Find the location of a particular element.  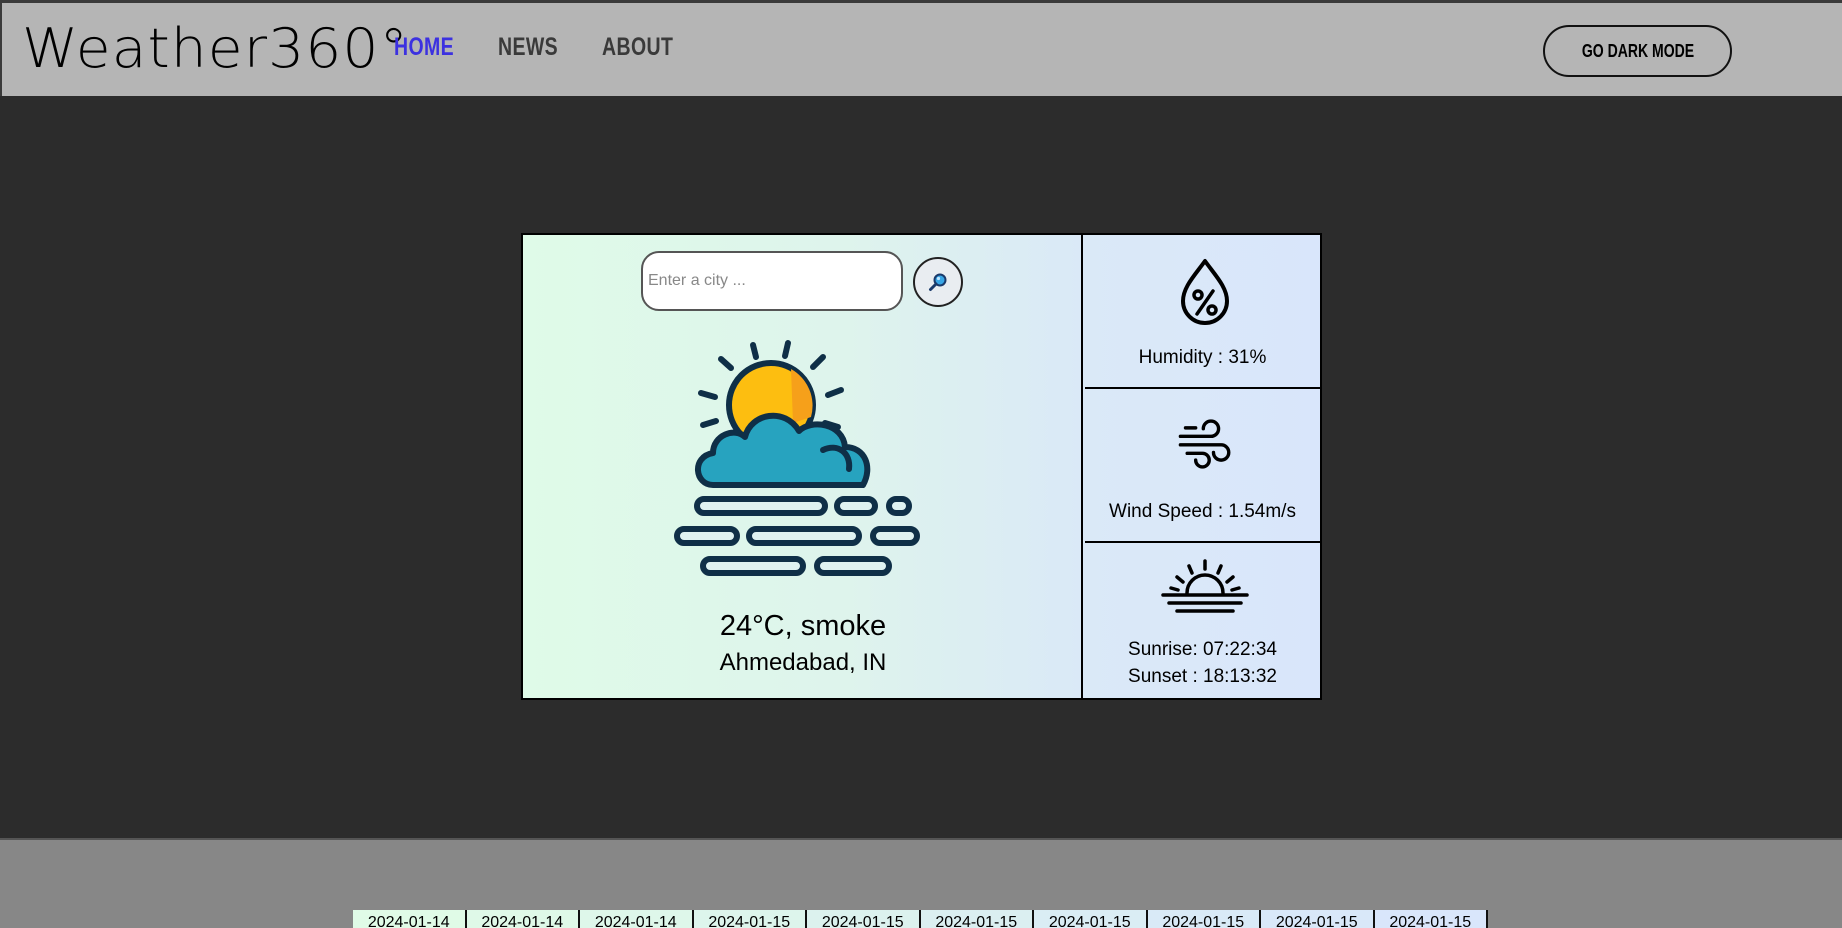

sunrise-text: Sunrise: 07:22:34 is located at coordinates (1202, 649).